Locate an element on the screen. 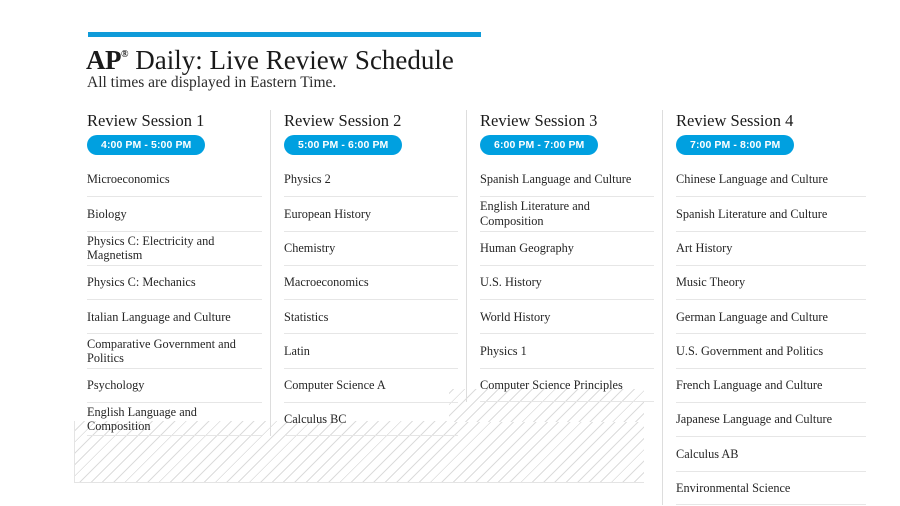 Image resolution: width=900 pixels, height=506 pixels. course-name: Macroeconomics is located at coordinates (326, 282).